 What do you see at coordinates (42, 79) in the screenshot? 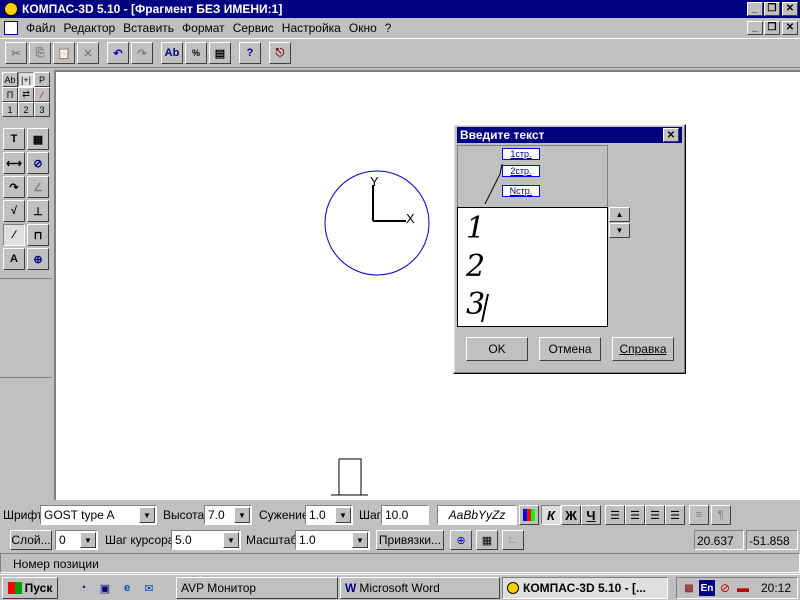
I see `tool-small-3: Р` at bounding box center [42, 79].